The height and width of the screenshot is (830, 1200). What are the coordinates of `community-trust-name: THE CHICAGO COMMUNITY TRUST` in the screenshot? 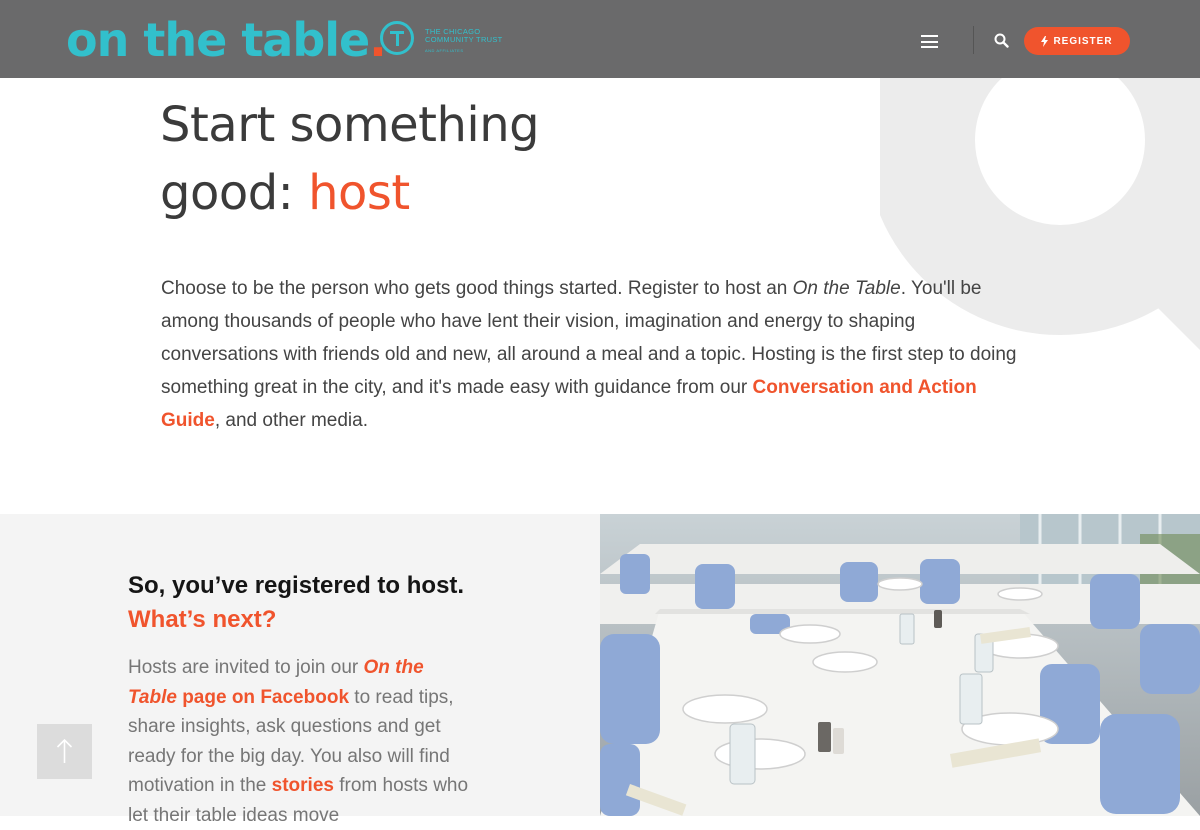 It's located at (470, 36).